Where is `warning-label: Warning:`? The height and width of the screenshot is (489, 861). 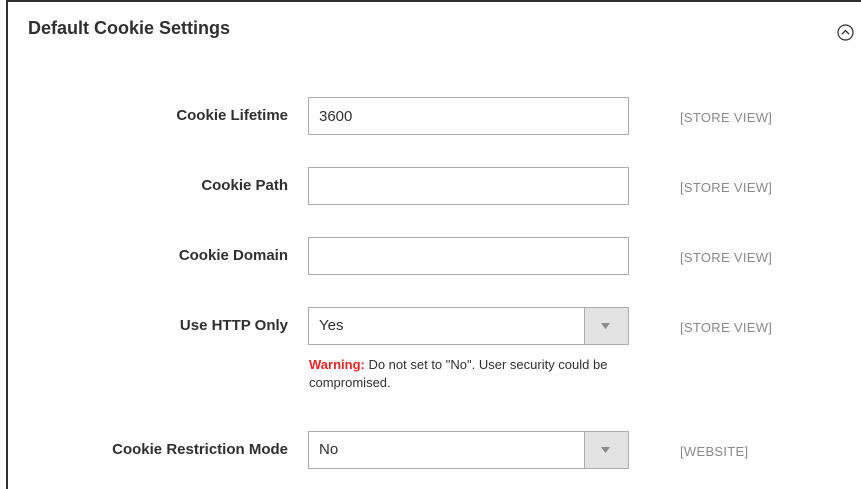
warning-label: Warning: is located at coordinates (337, 364).